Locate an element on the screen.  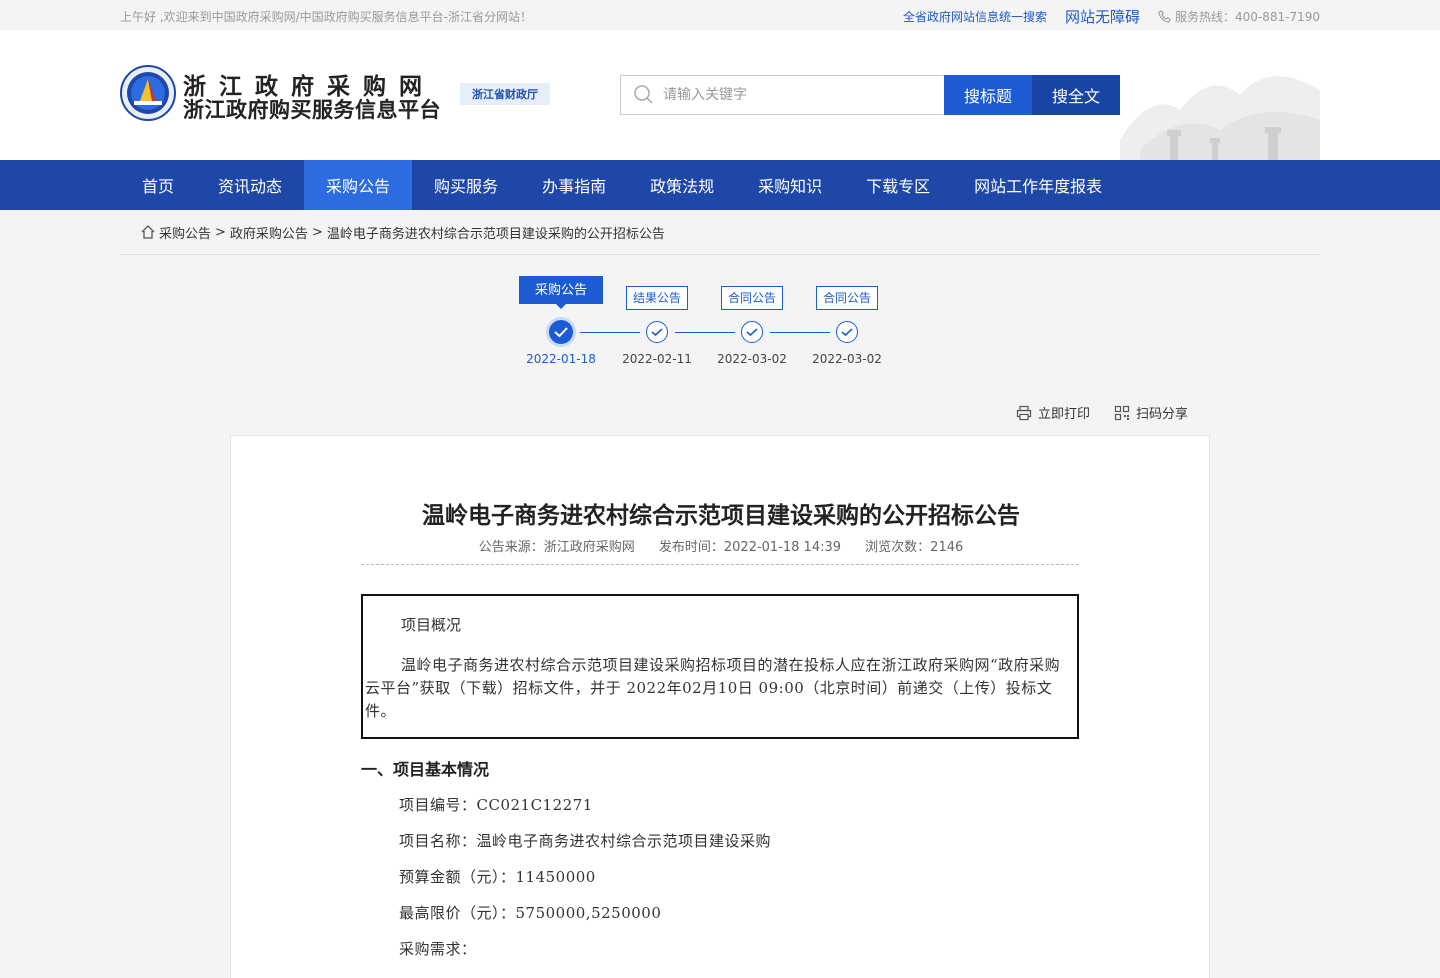
emblem-logo-icon is located at coordinates (148, 93).